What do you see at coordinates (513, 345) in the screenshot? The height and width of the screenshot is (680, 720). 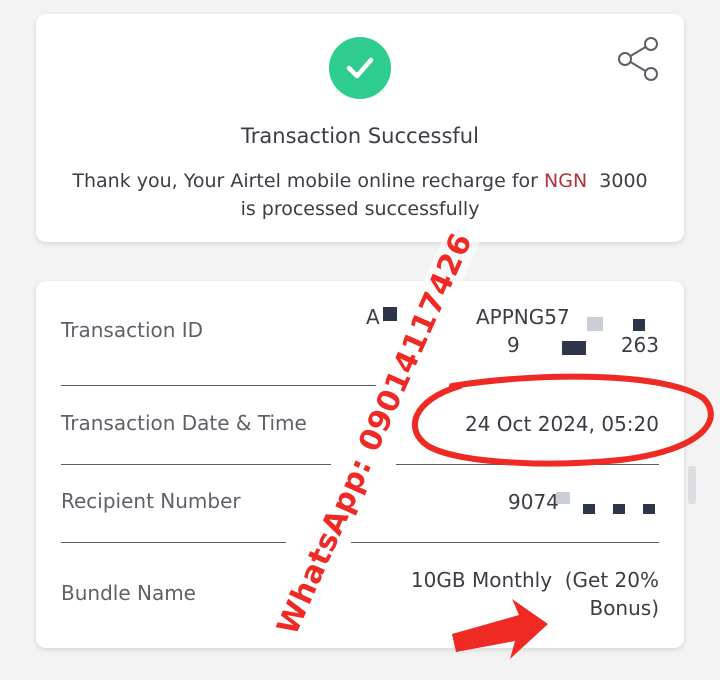 I see `transaction-id-part3: 9` at bounding box center [513, 345].